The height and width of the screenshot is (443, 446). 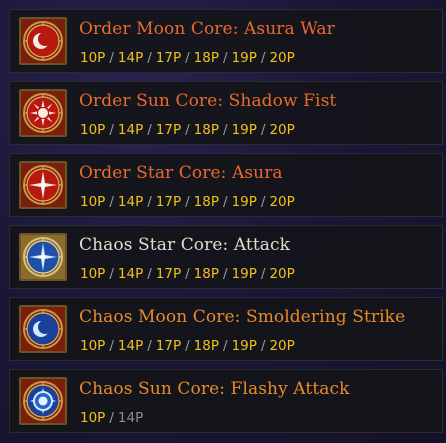 What do you see at coordinates (181, 173) in the screenshot?
I see `core-name: Order Star Core: Asura` at bounding box center [181, 173].